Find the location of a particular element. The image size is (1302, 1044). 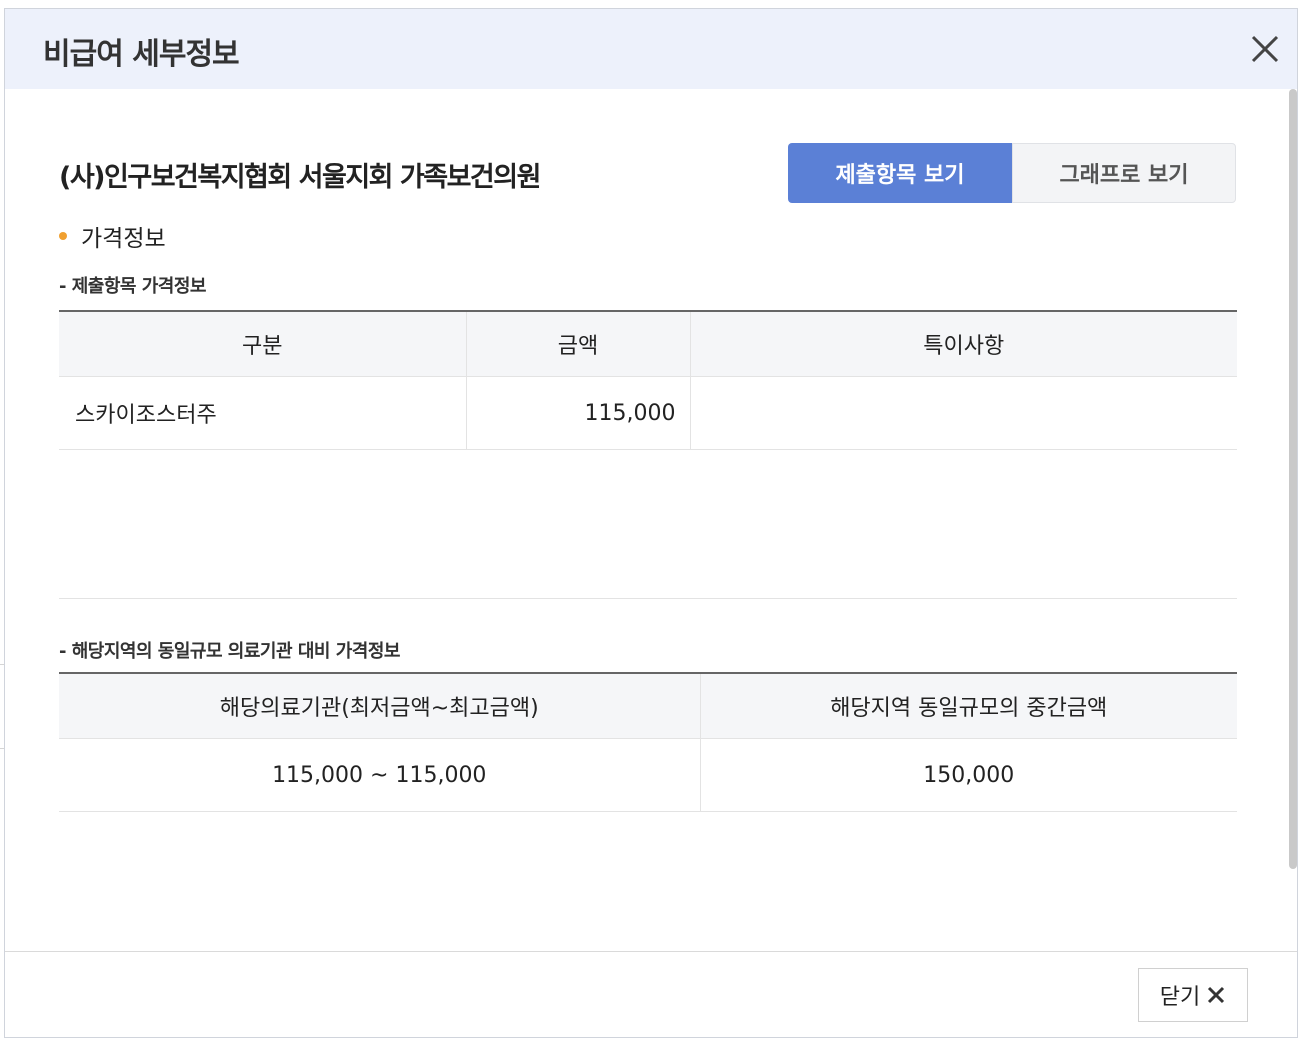

view-tabs: 제출항목 보기 그래프로 보기 is located at coordinates (1012, 174).